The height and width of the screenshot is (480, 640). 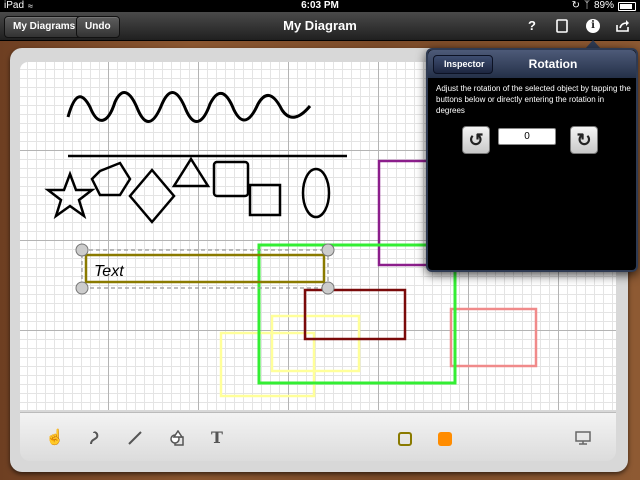 What do you see at coordinates (191, 172) in the screenshot?
I see `triangle-shape` at bounding box center [191, 172].